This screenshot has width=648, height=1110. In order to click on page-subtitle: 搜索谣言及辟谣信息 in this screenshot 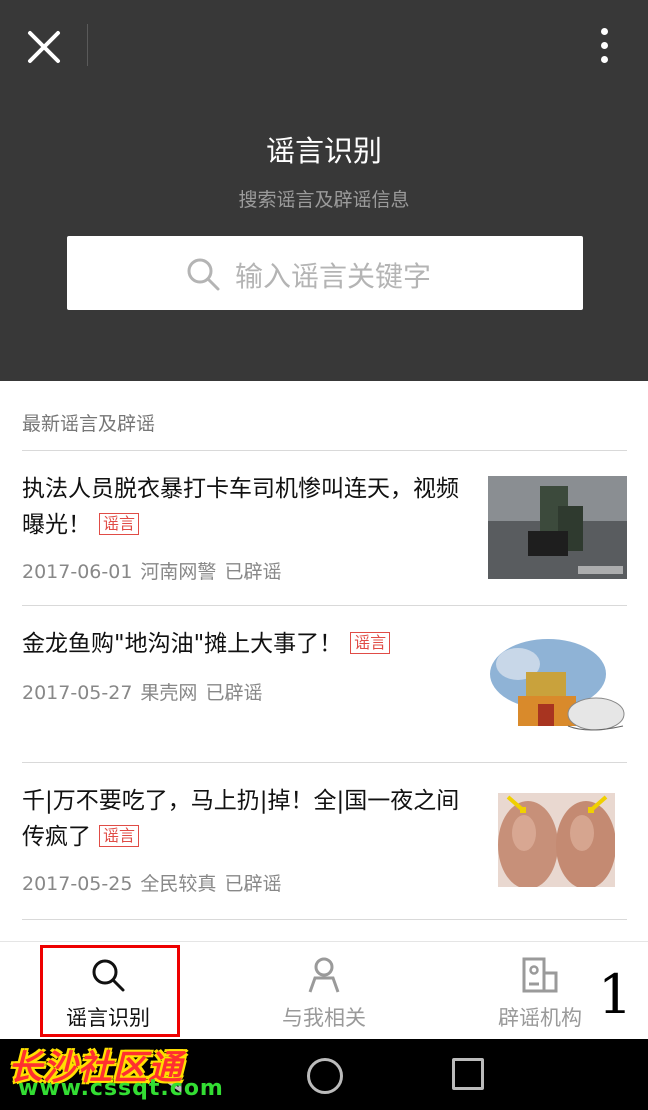, I will do `click(324, 200)`.